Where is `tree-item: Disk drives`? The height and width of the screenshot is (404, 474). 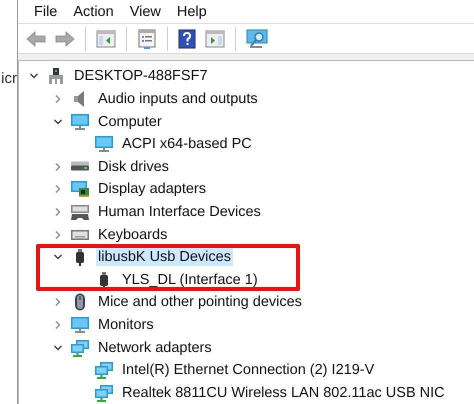
tree-item: Disk drives is located at coordinates (133, 167).